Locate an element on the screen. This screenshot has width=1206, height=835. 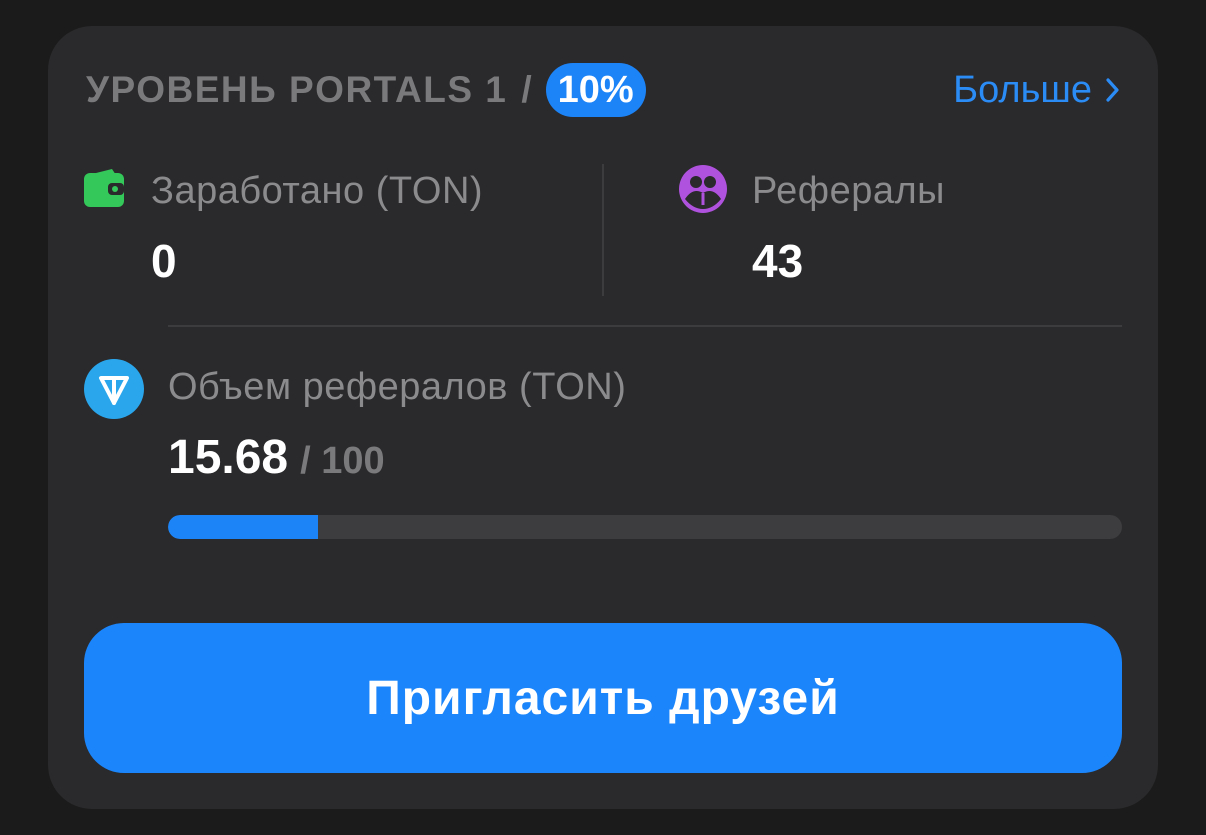
people-icon is located at coordinates (703, 189).